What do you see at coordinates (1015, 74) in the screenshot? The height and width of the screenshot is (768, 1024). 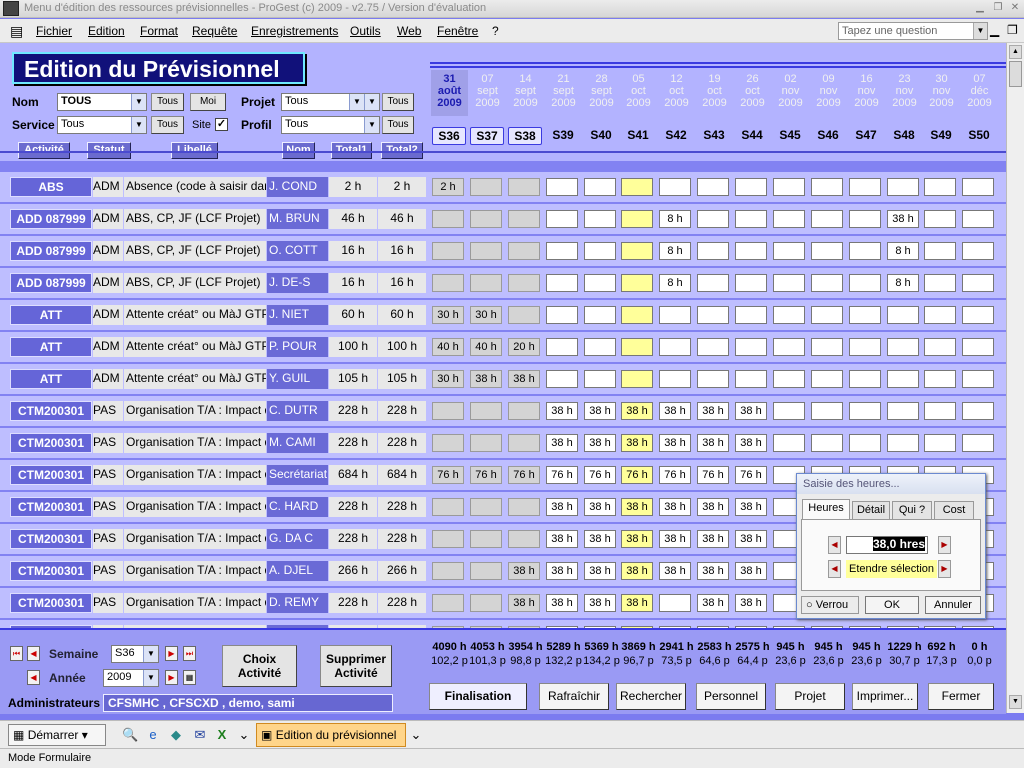 I see `scroll-thumb` at bounding box center [1015, 74].